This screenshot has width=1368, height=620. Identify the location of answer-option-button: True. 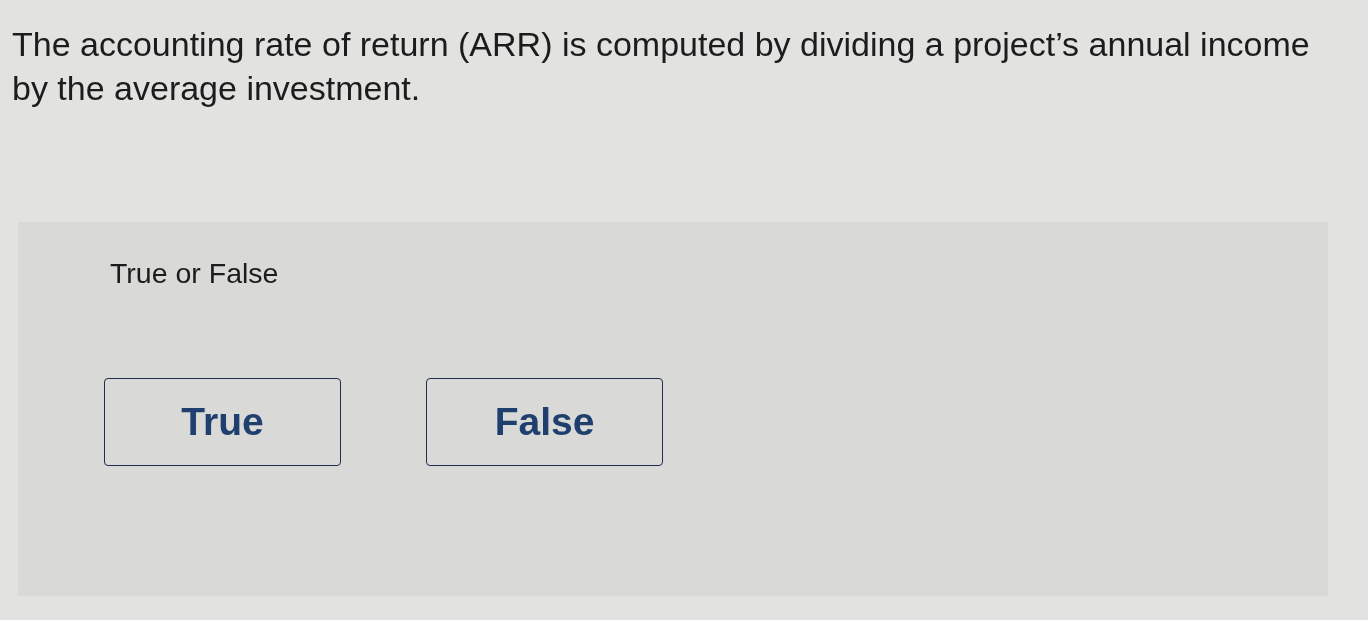
(222, 422).